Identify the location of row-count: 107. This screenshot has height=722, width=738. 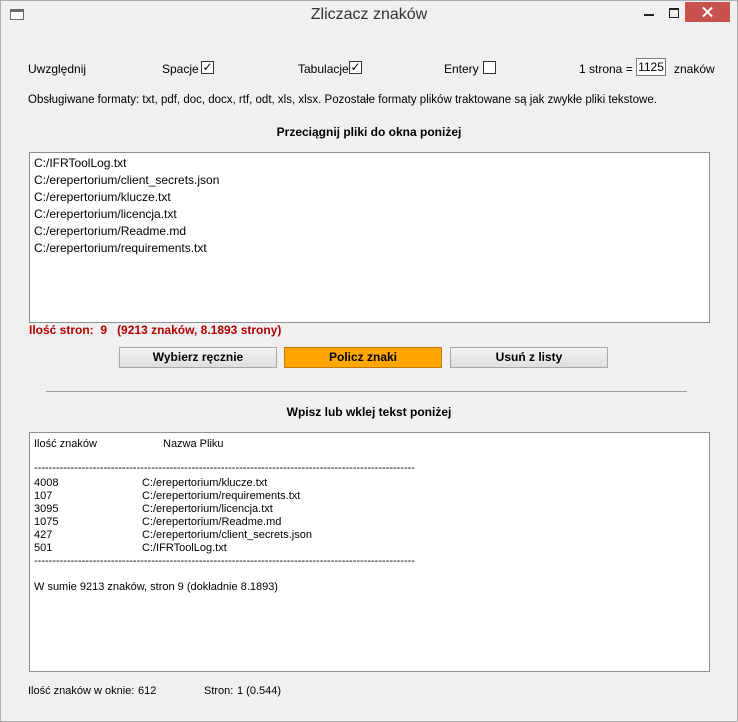
(43, 496).